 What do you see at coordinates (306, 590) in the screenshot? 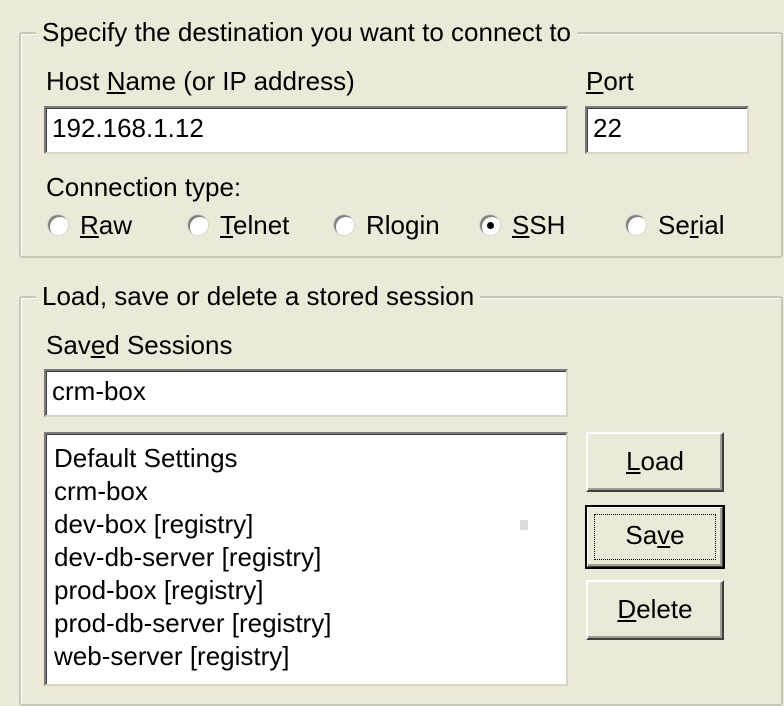
I see `session-list-item: prod-box [registry]` at bounding box center [306, 590].